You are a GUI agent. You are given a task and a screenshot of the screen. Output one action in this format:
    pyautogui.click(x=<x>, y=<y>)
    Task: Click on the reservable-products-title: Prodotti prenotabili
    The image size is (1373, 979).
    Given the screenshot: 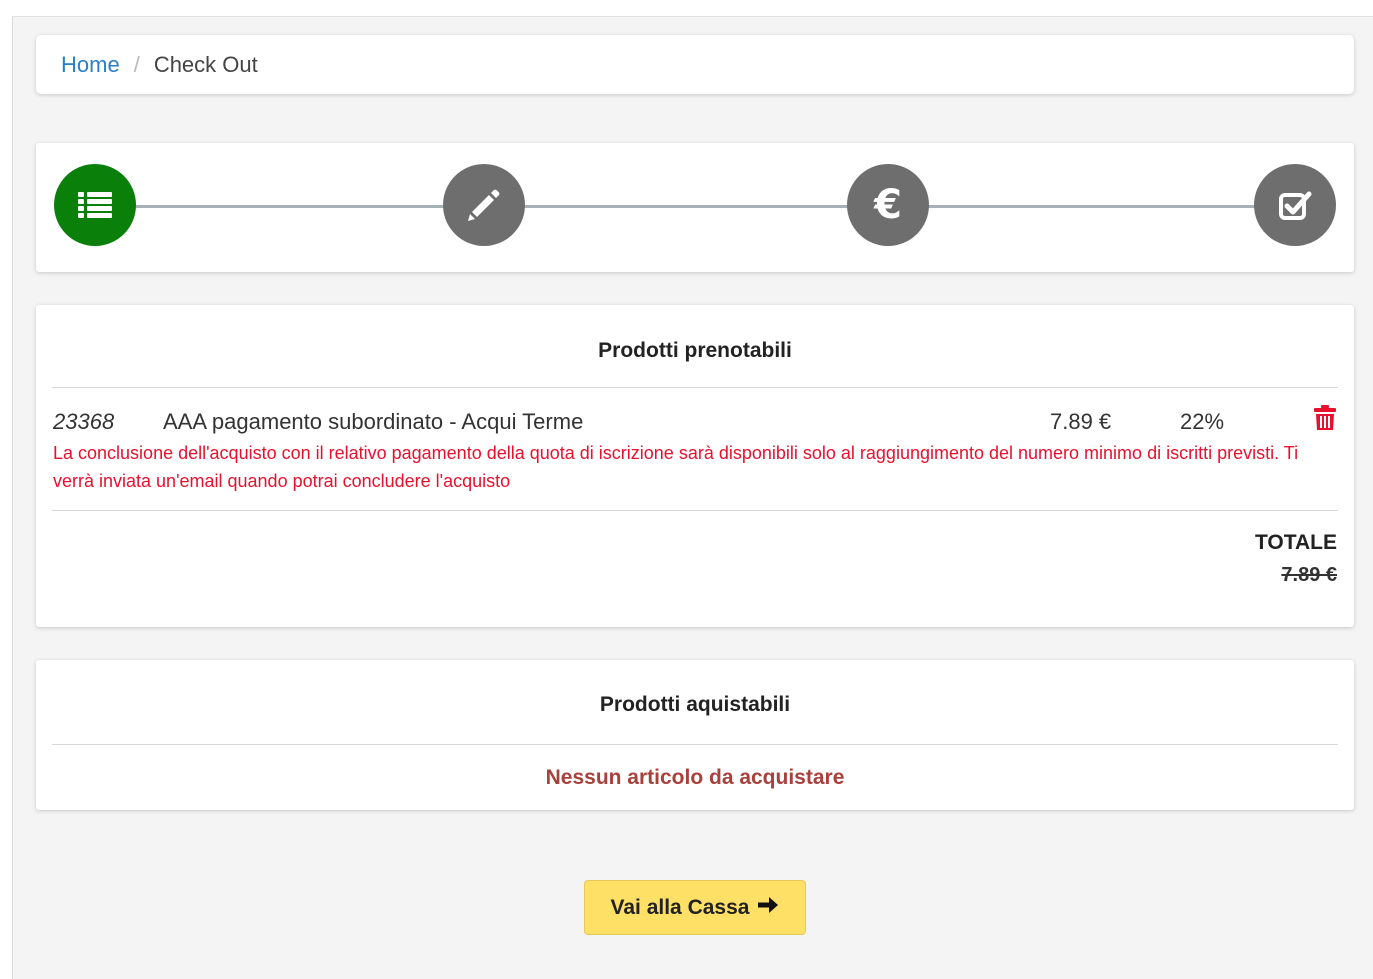 What is the action you would take?
    pyautogui.click(x=695, y=350)
    